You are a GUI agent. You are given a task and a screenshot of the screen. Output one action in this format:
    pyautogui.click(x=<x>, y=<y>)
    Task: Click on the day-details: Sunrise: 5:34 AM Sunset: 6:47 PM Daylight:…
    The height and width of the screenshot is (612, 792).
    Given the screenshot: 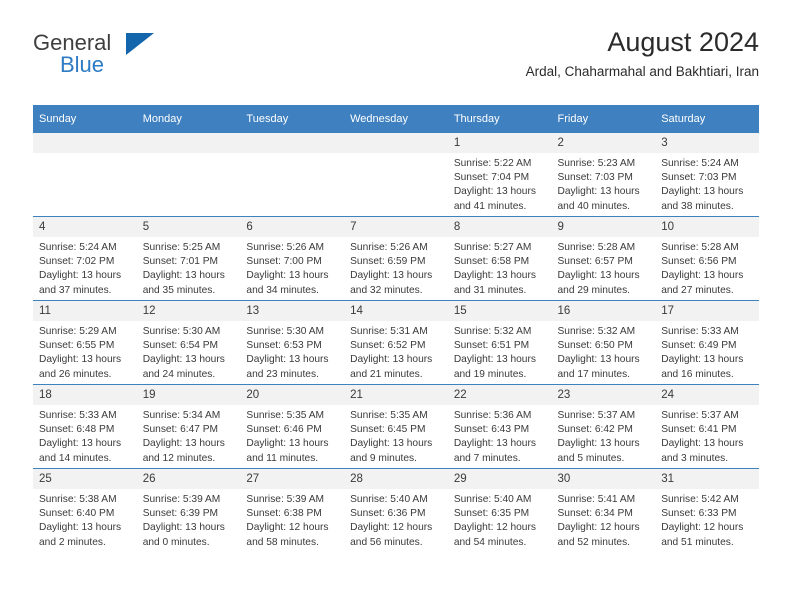 What is the action you would take?
    pyautogui.click(x=189, y=435)
    